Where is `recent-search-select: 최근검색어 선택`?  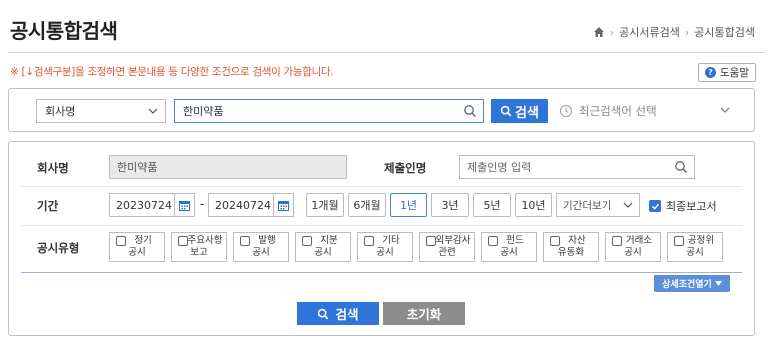
recent-search-select: 최근검색어 선택 is located at coordinates (645, 111).